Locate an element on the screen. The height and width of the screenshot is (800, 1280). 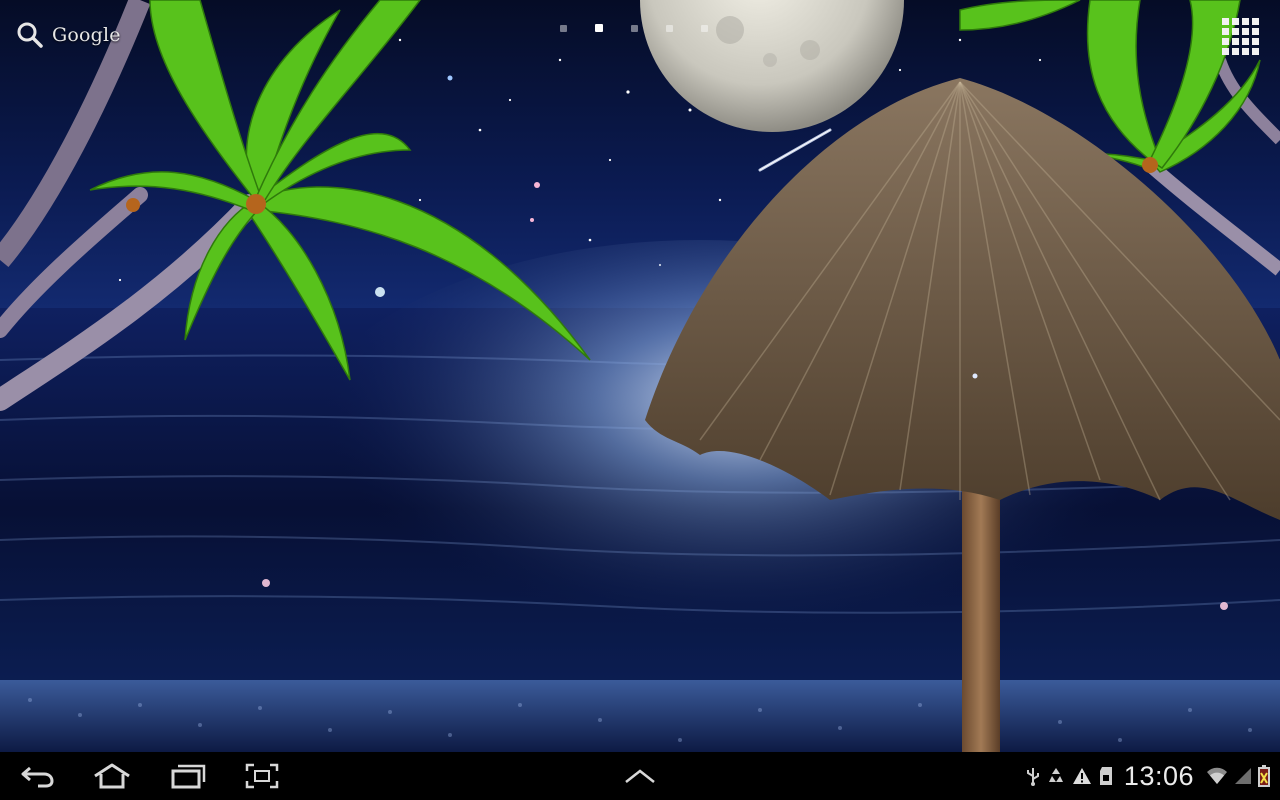
battery-icon is located at coordinates (1264, 776).